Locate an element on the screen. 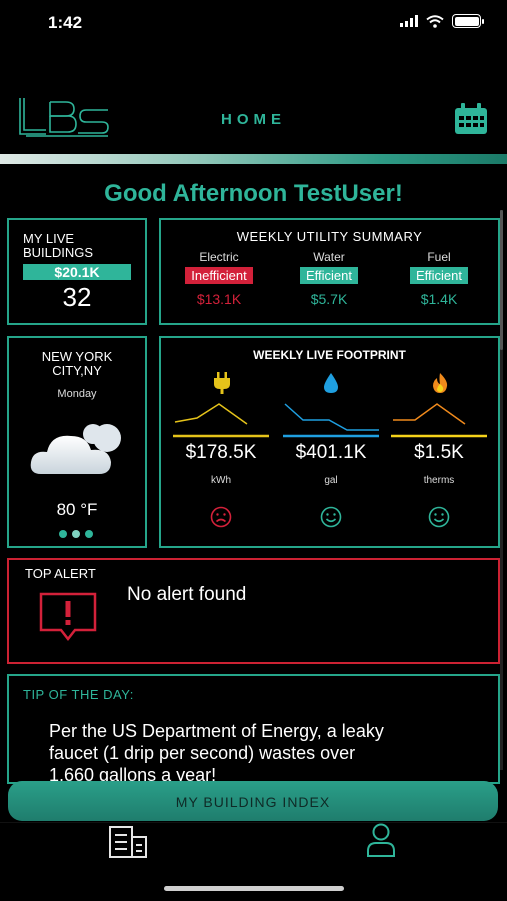 Image resolution: width=507 pixels, height=901 pixels. wifi-icon is located at coordinates (435, 21).